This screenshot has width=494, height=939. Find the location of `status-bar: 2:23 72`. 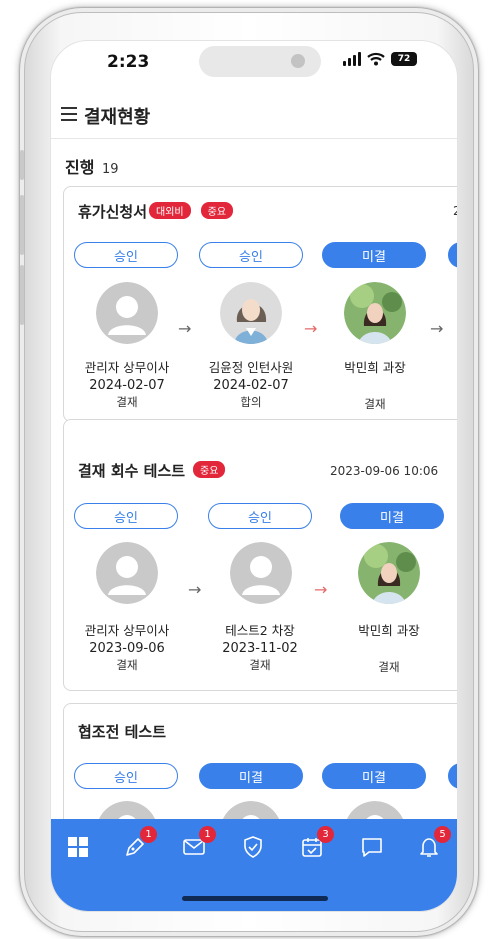

status-bar: 2:23 72 is located at coordinates (254, 66).